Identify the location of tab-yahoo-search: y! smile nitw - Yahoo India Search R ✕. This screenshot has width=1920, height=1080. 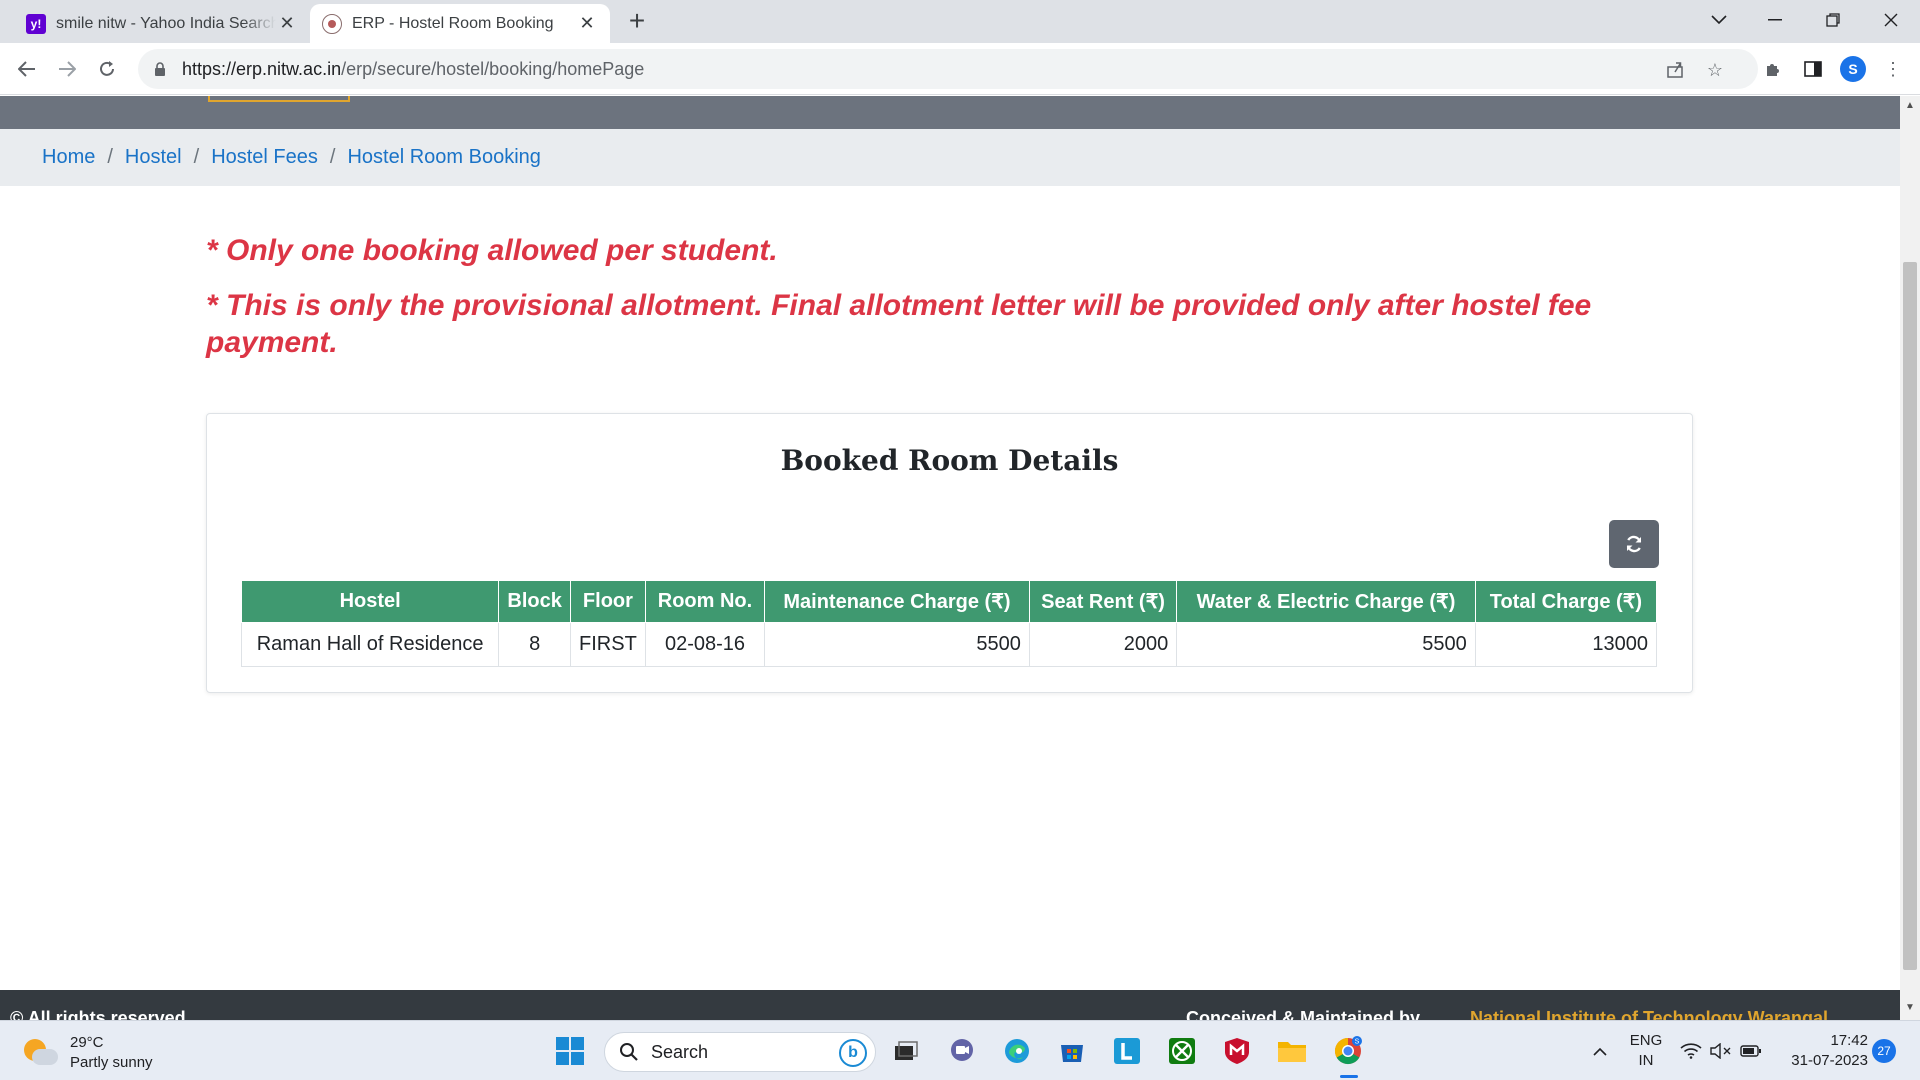
(162, 23).